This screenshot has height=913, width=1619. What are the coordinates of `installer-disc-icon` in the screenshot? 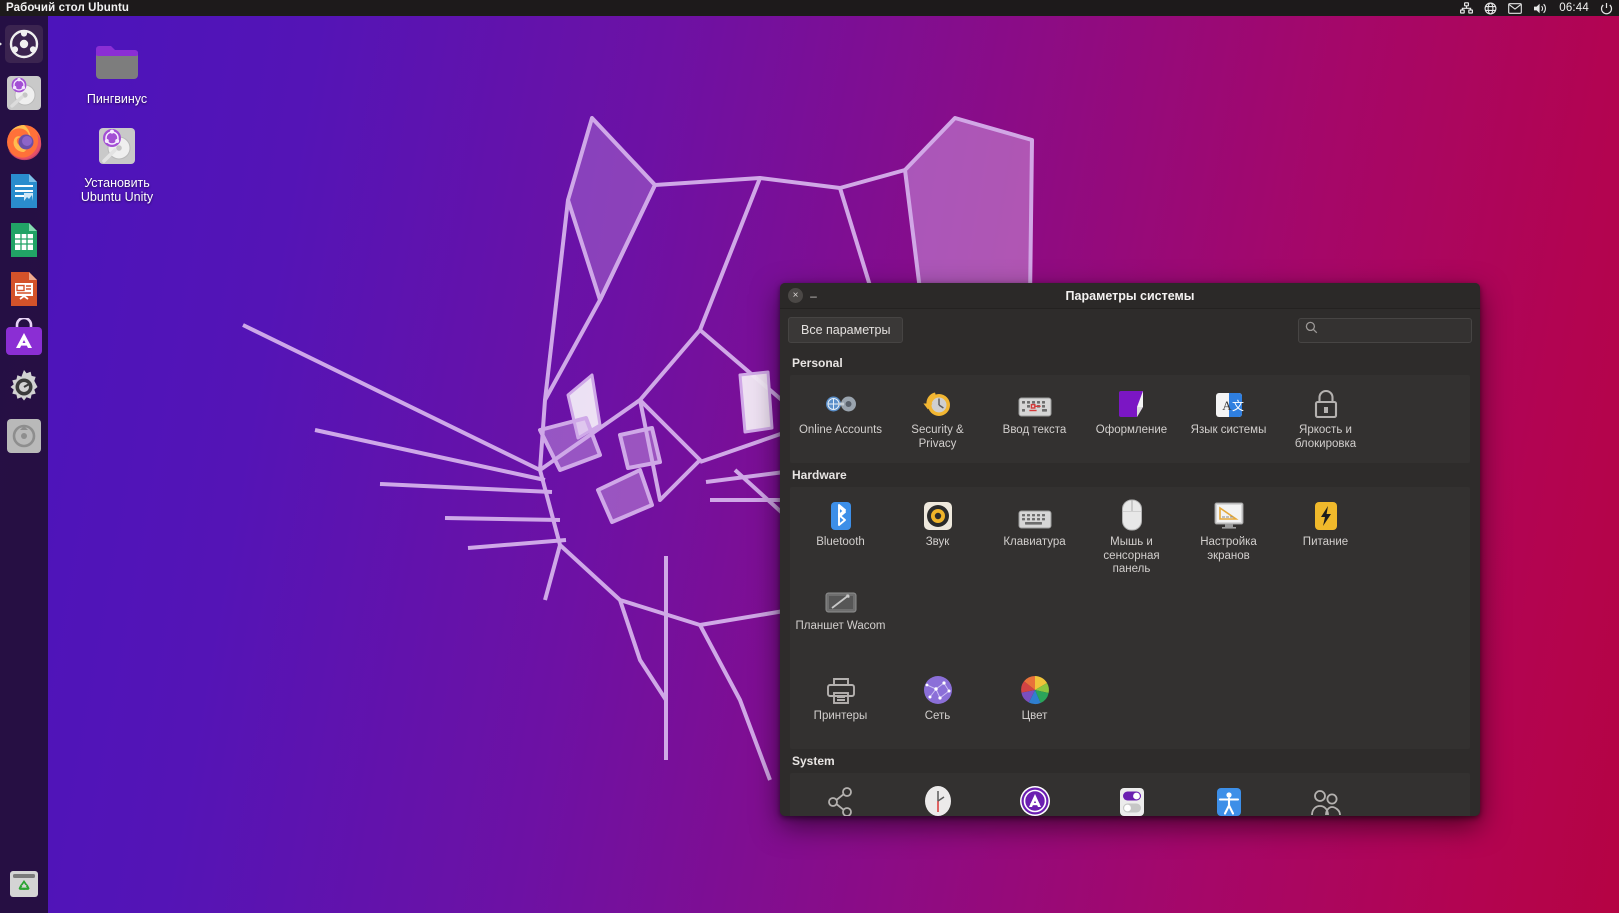 It's located at (117, 146).